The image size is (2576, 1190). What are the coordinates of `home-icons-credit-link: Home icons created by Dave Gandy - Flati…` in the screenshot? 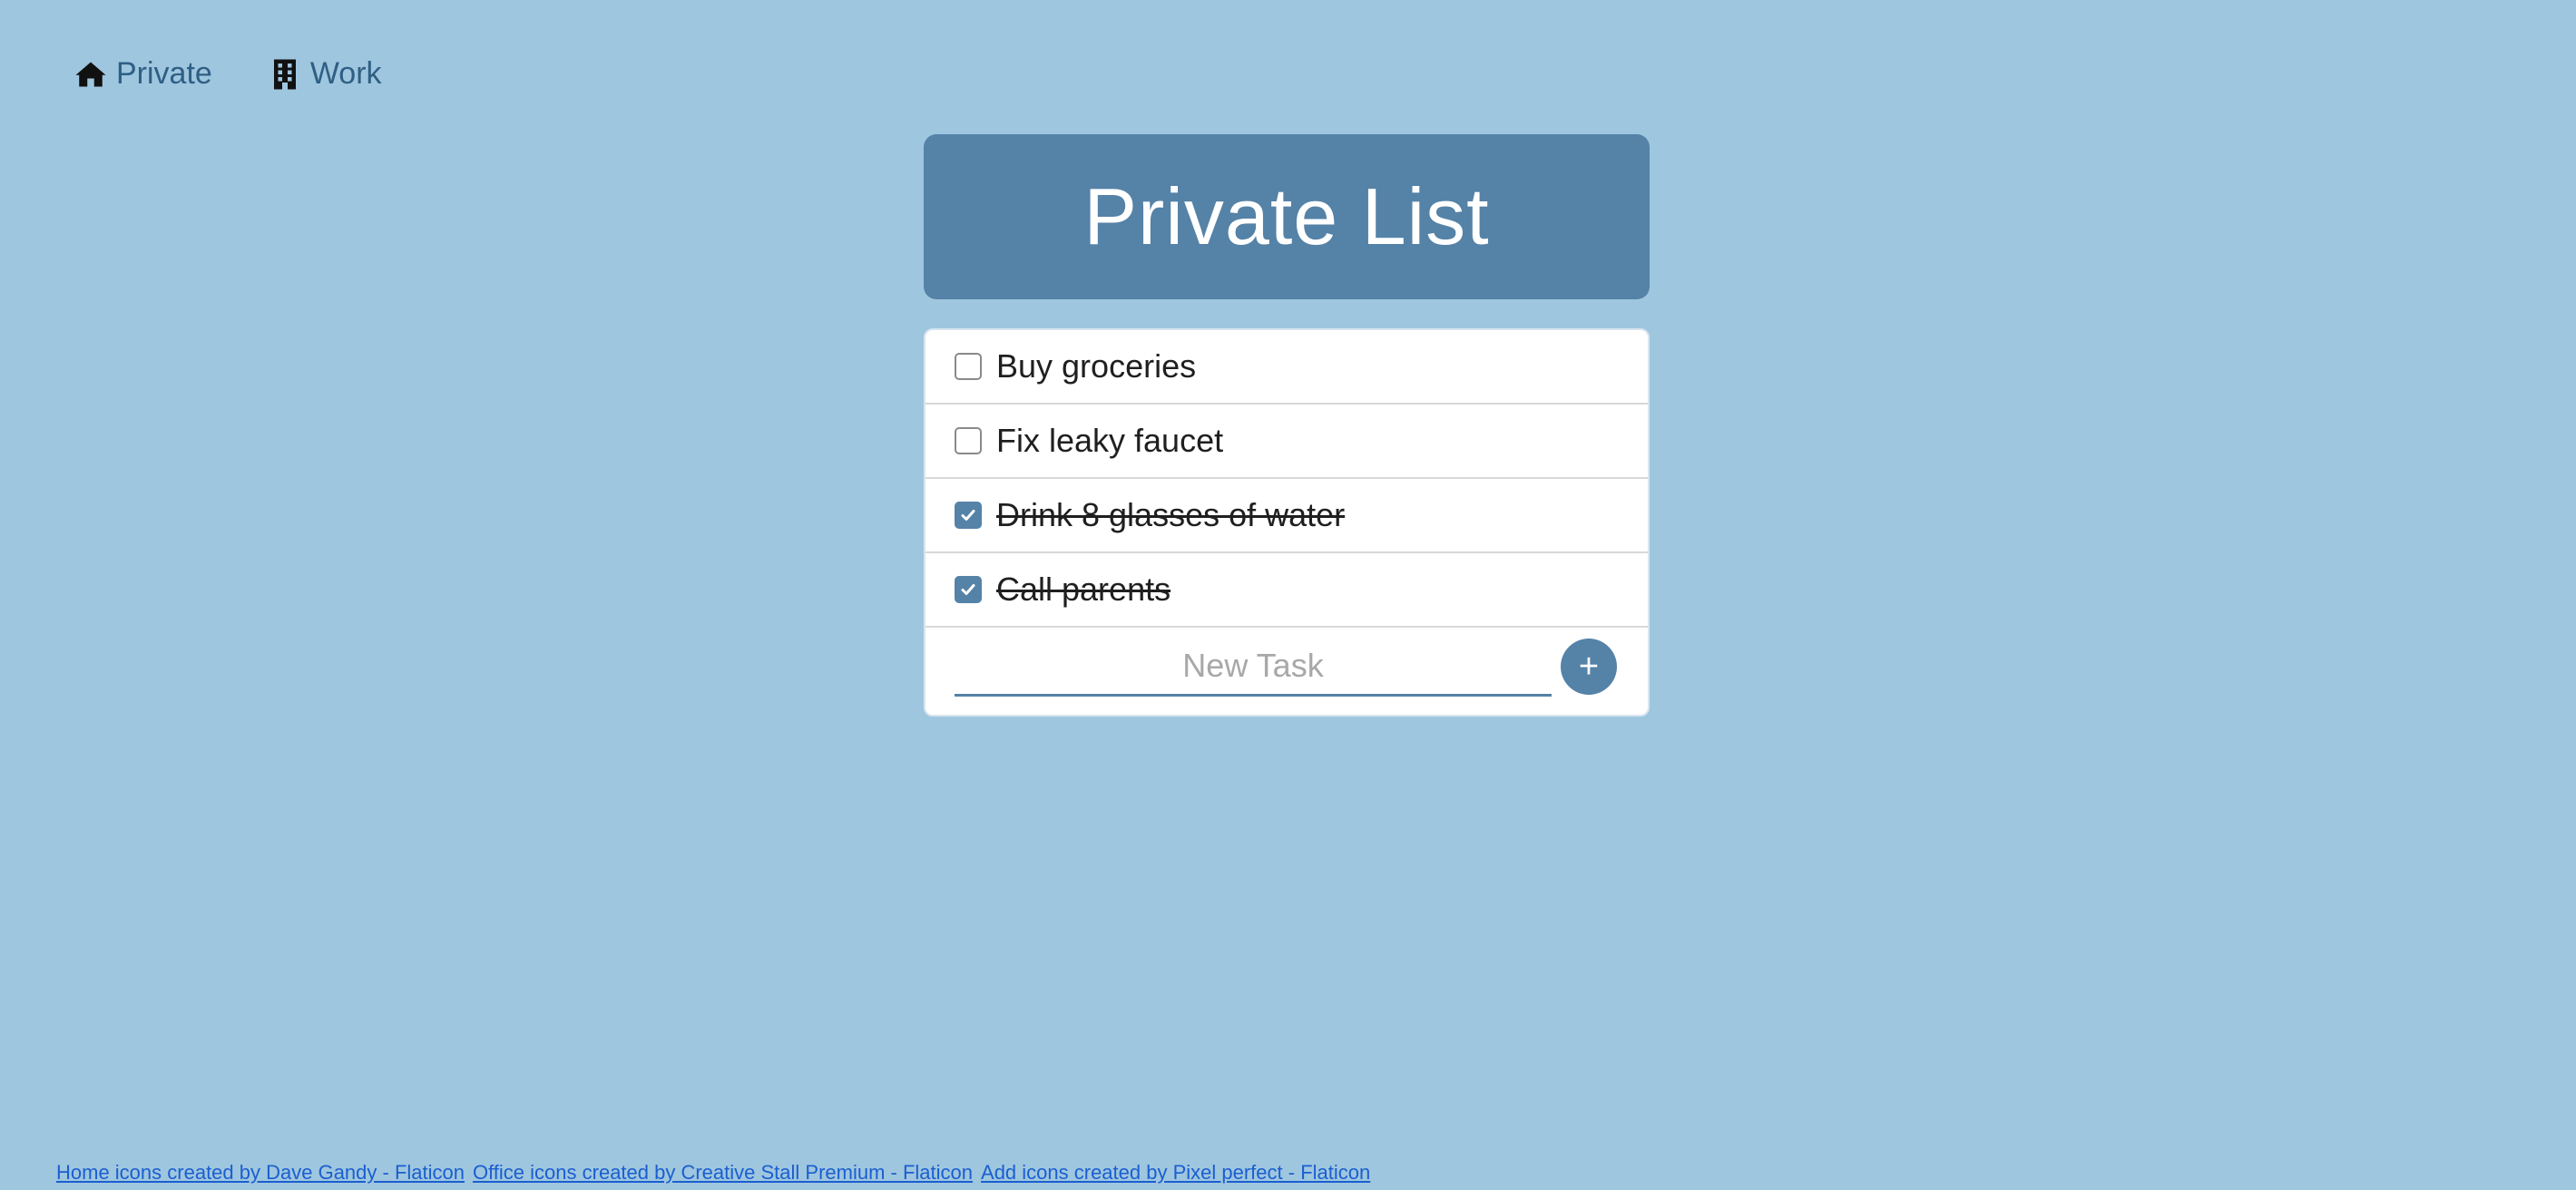 It's located at (260, 1173).